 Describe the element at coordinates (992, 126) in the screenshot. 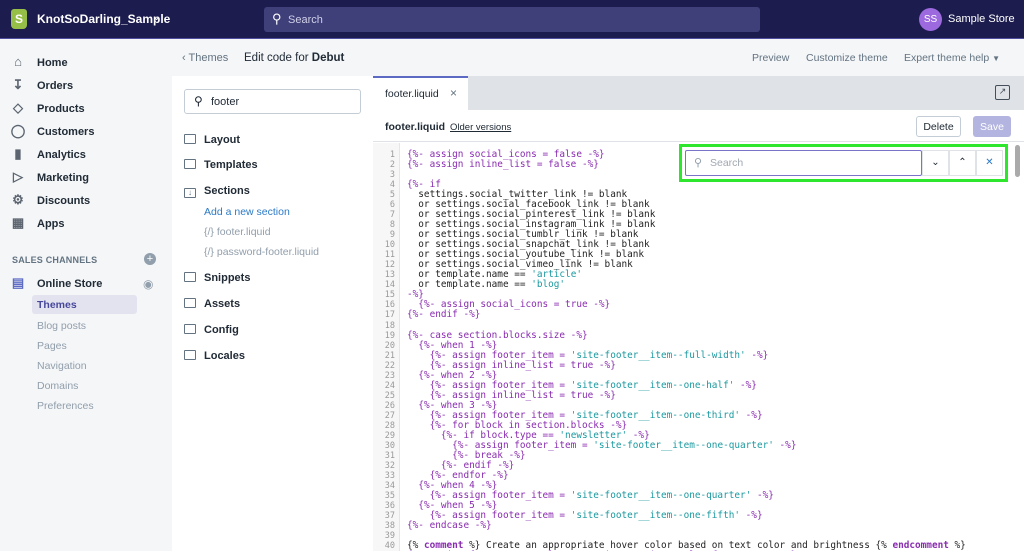

I see `save-button: Save` at that location.